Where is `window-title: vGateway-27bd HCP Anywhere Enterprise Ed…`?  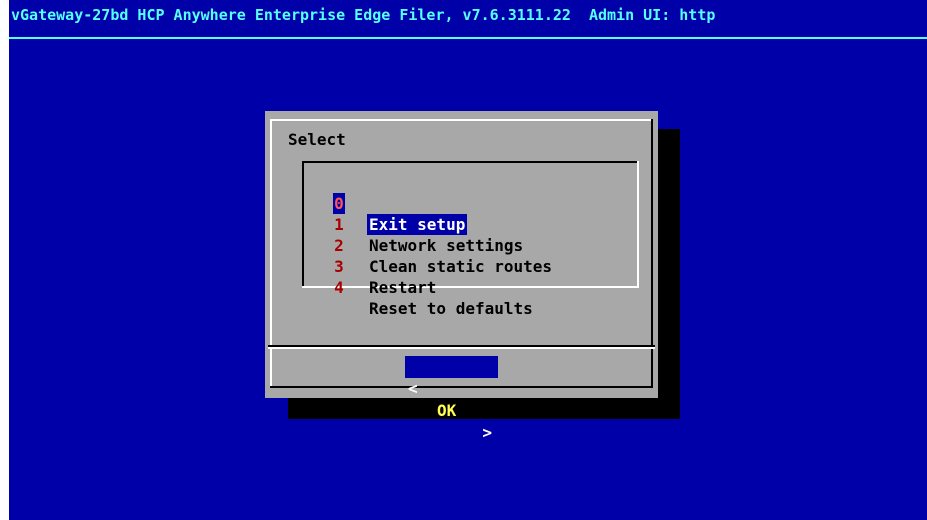
window-title: vGateway-27bd HCP Anywhere Enterprise Ed… is located at coordinates (363, 15).